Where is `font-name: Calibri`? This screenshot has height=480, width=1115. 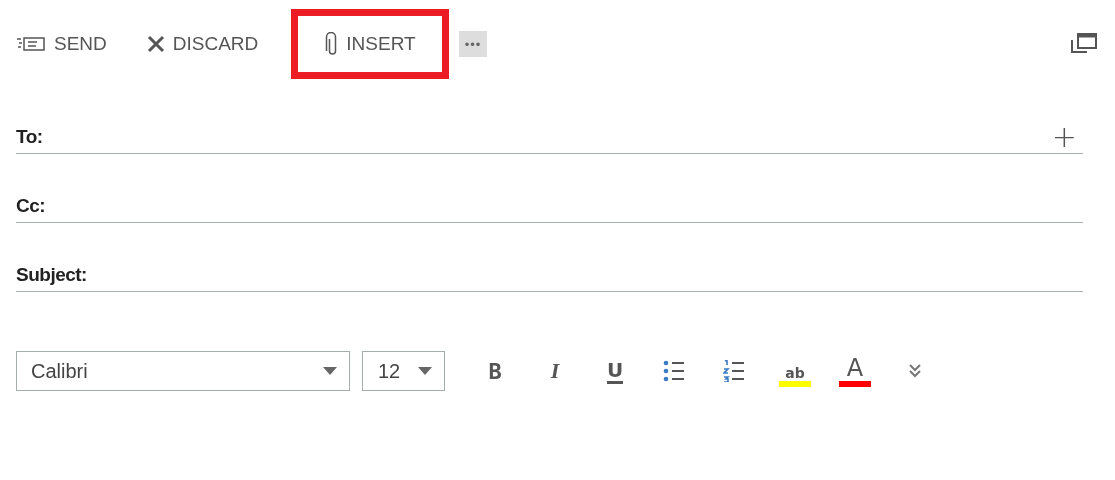 font-name: Calibri is located at coordinates (59, 371).